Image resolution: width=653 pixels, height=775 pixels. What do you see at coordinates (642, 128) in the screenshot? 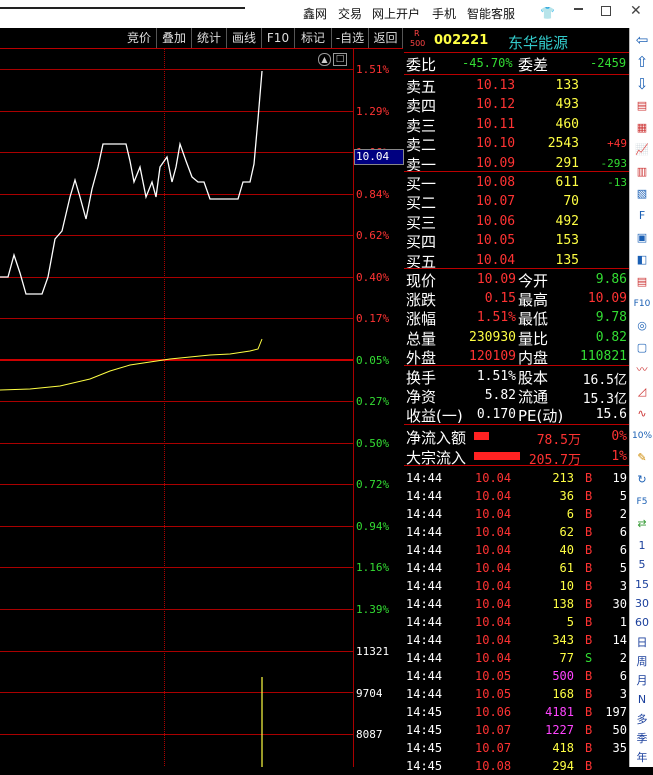
I see `table-icon: ▦` at bounding box center [642, 128].